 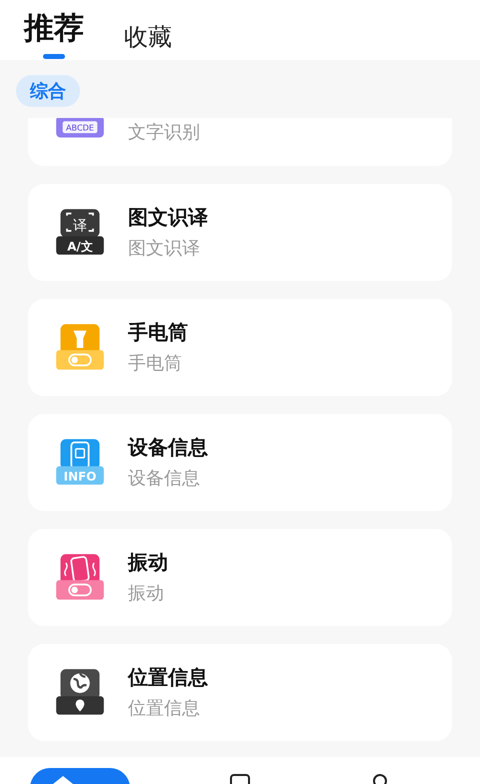 I want to click on tool-card: 振动 振动, so click(x=240, y=577).